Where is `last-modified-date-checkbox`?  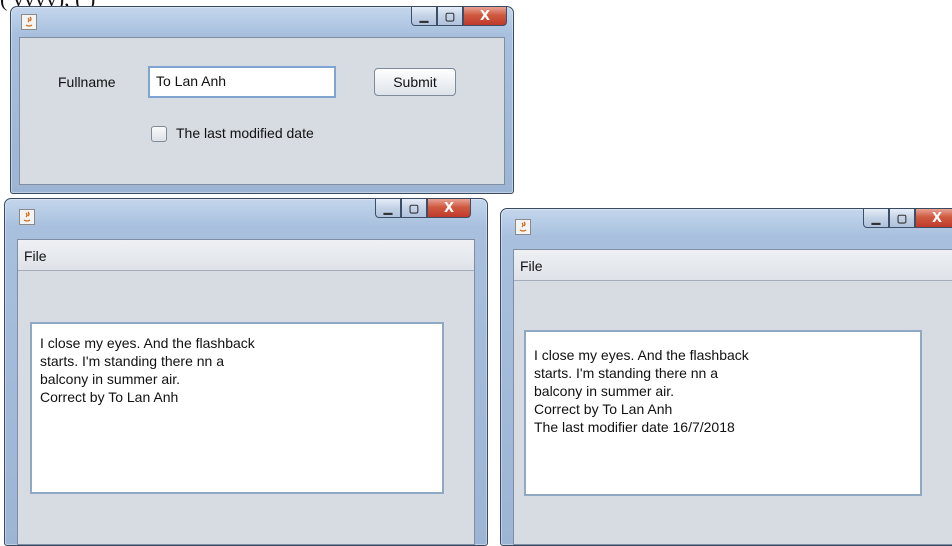
last-modified-date-checkbox is located at coordinates (159, 134).